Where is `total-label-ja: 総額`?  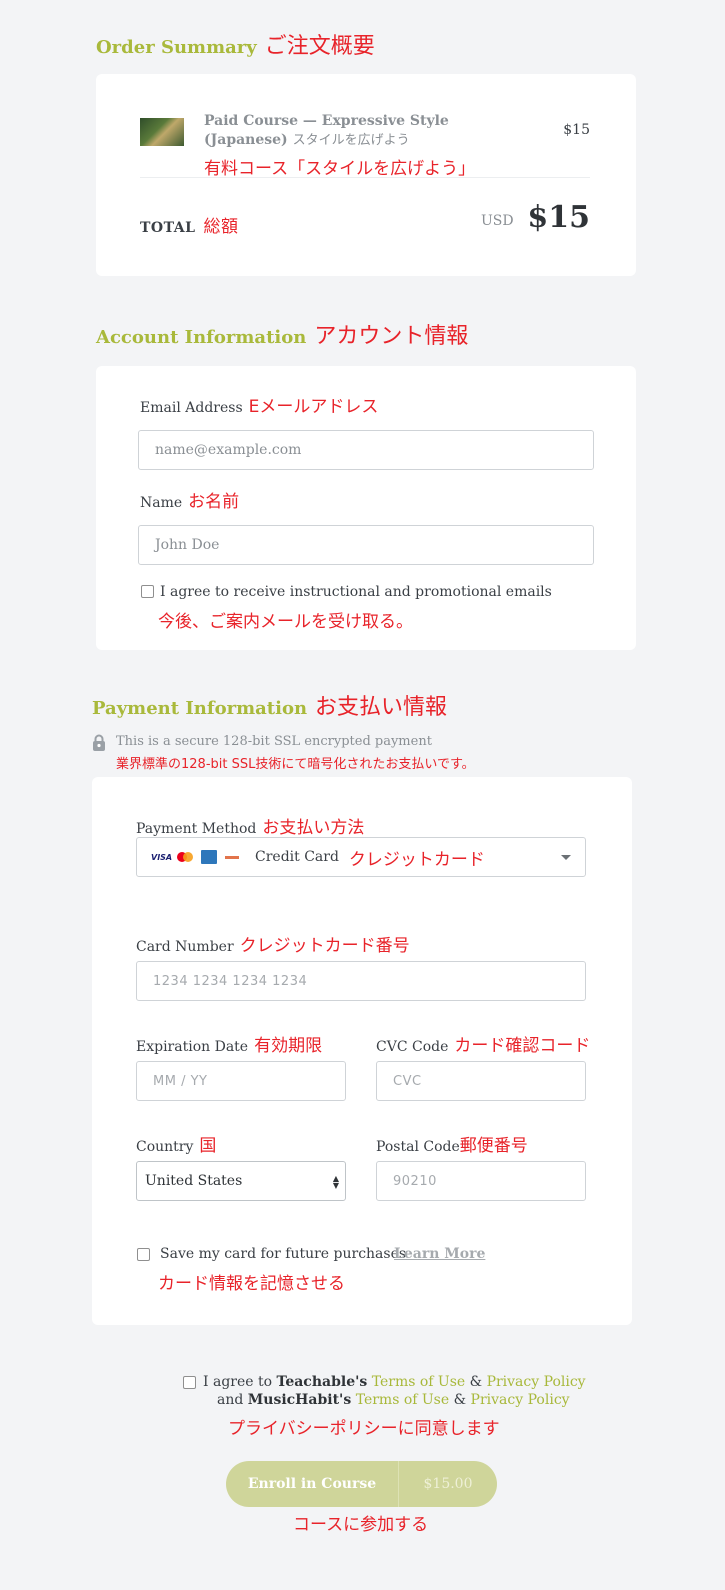 total-label-ja: 総額 is located at coordinates (221, 227).